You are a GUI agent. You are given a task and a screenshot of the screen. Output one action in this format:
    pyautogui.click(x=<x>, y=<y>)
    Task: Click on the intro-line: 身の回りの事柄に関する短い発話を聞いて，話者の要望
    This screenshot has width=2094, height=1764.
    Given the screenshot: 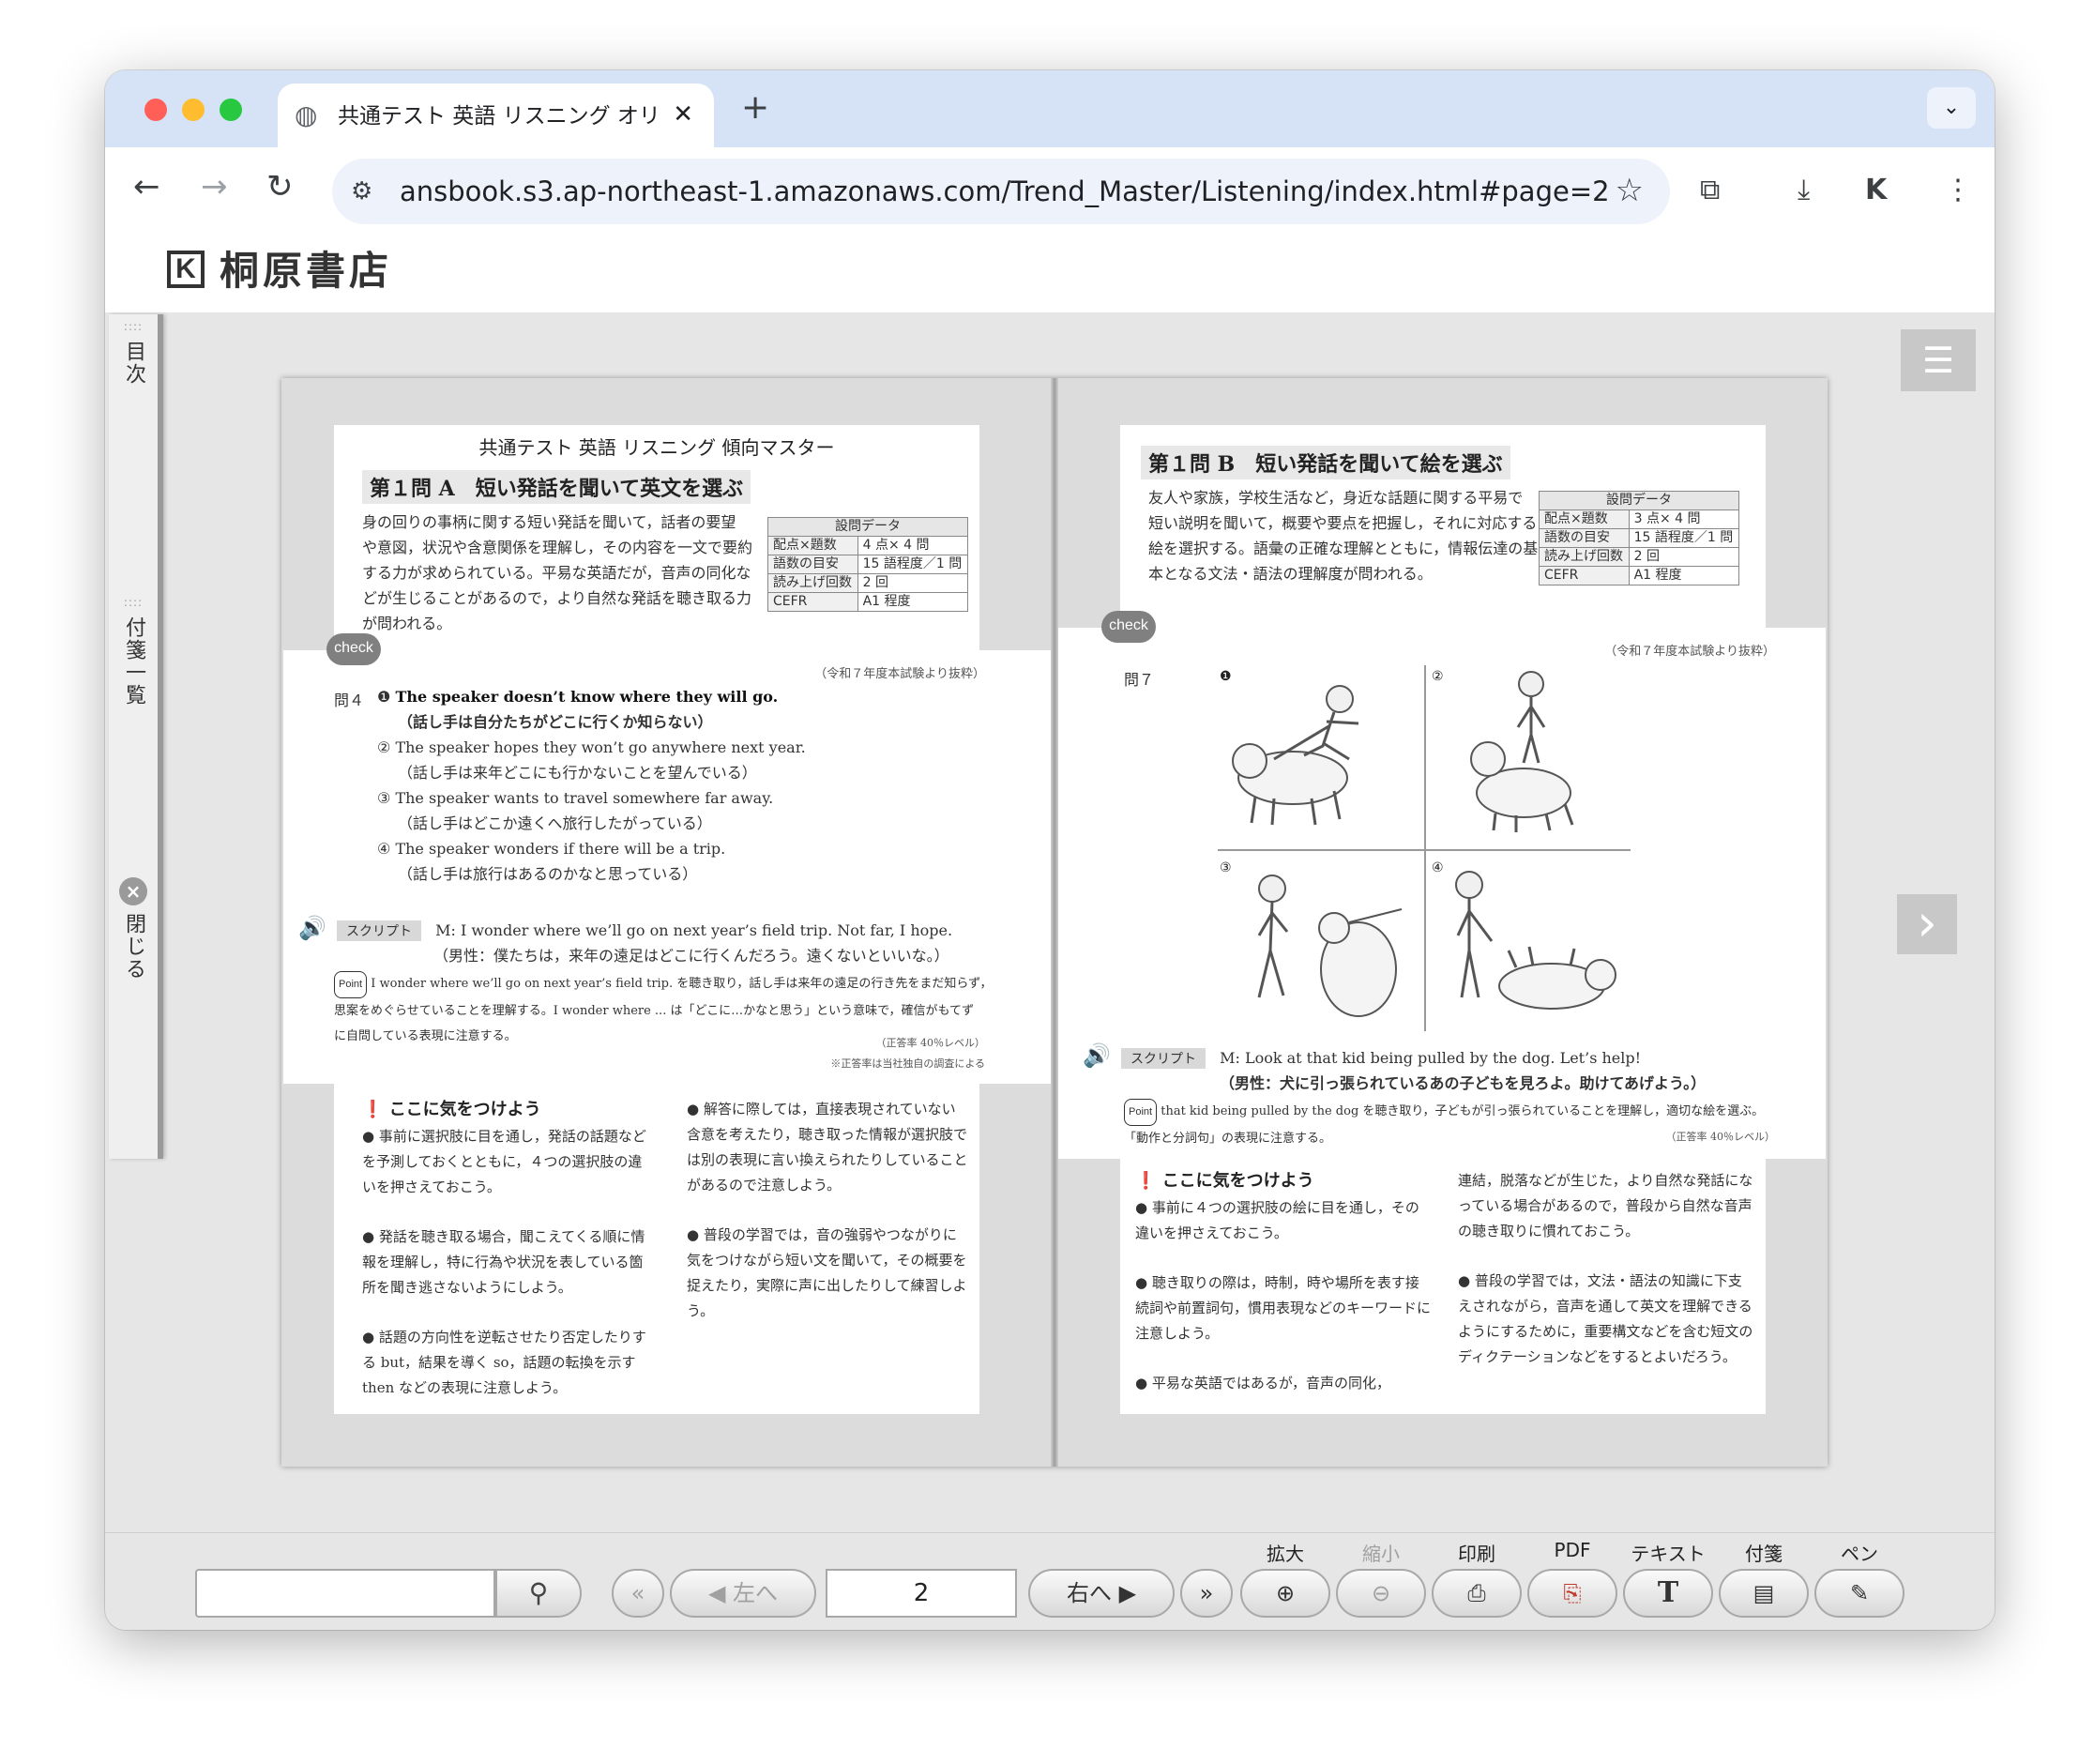 What is the action you would take?
    pyautogui.click(x=549, y=522)
    